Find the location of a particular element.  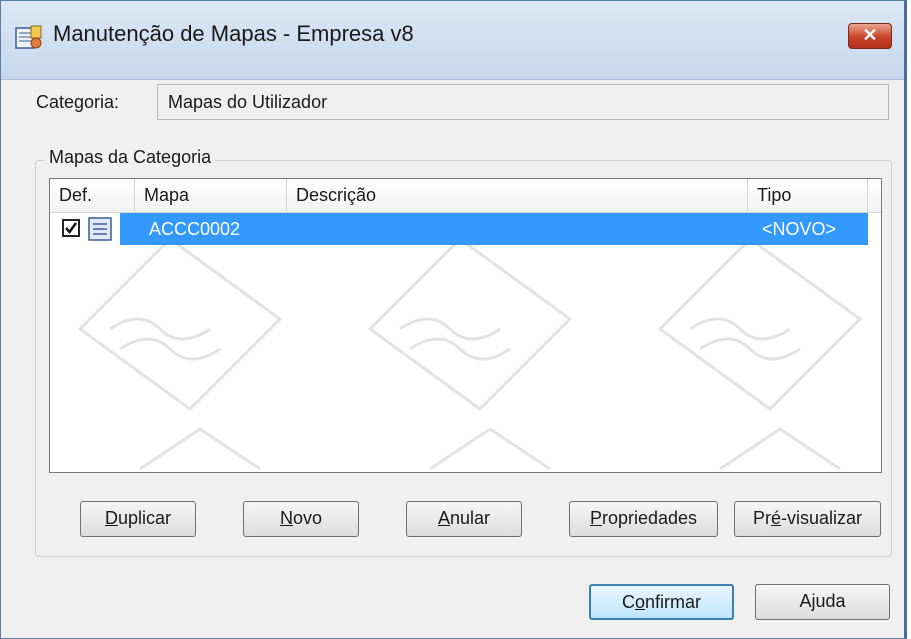

title-bar: Manutenção de Mapas - Empresa v8 ✕ is located at coordinates (452, 40).